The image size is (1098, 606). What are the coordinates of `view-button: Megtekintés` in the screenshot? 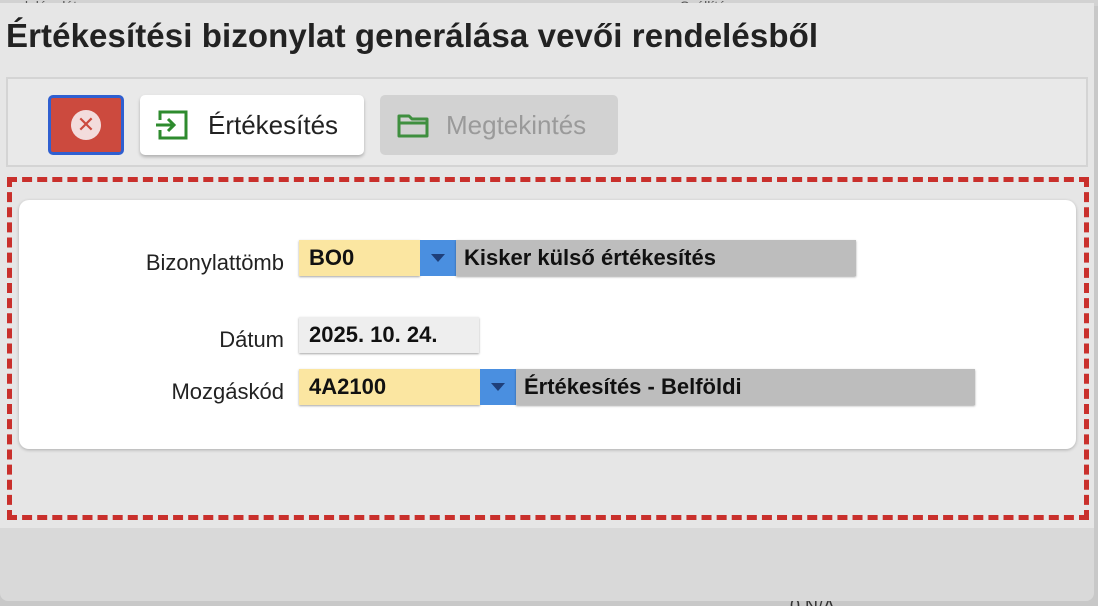 It's located at (499, 125).